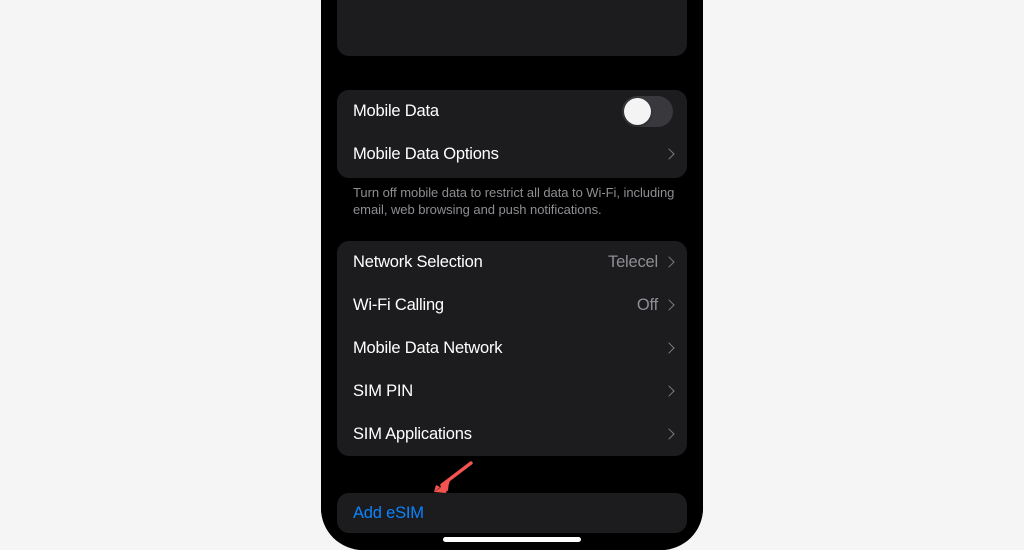 The width and height of the screenshot is (1024, 550). Describe the element at coordinates (512, 262) in the screenshot. I see `row-network-selection: Network Selection Telecel` at that location.